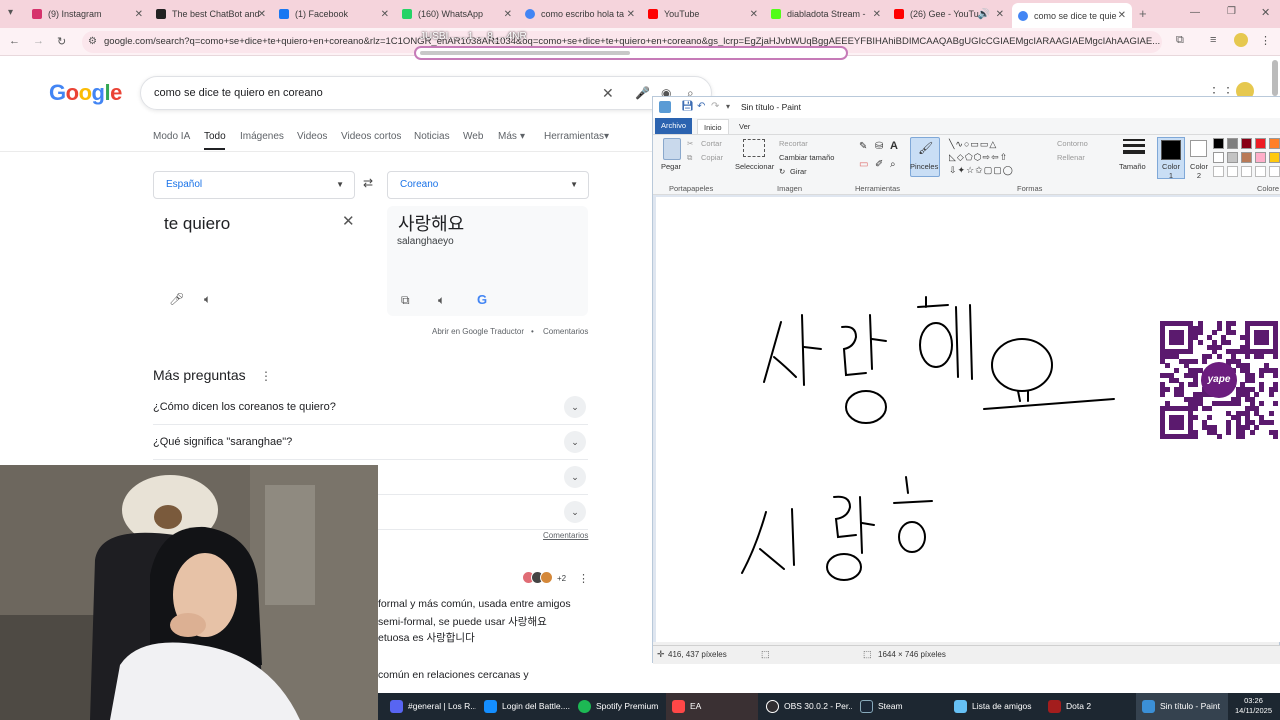 The height and width of the screenshot is (720, 1280). What do you see at coordinates (1253, 706) in the screenshot?
I see `system-clock: 03:26 14/11/2025` at bounding box center [1253, 706].